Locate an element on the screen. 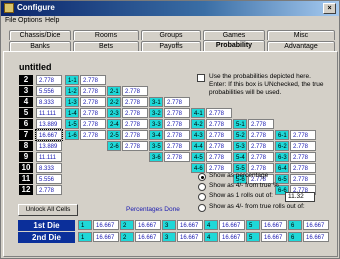 This screenshot has height=259, width=340. dice-pair-label: 2-1 is located at coordinates (114, 91).